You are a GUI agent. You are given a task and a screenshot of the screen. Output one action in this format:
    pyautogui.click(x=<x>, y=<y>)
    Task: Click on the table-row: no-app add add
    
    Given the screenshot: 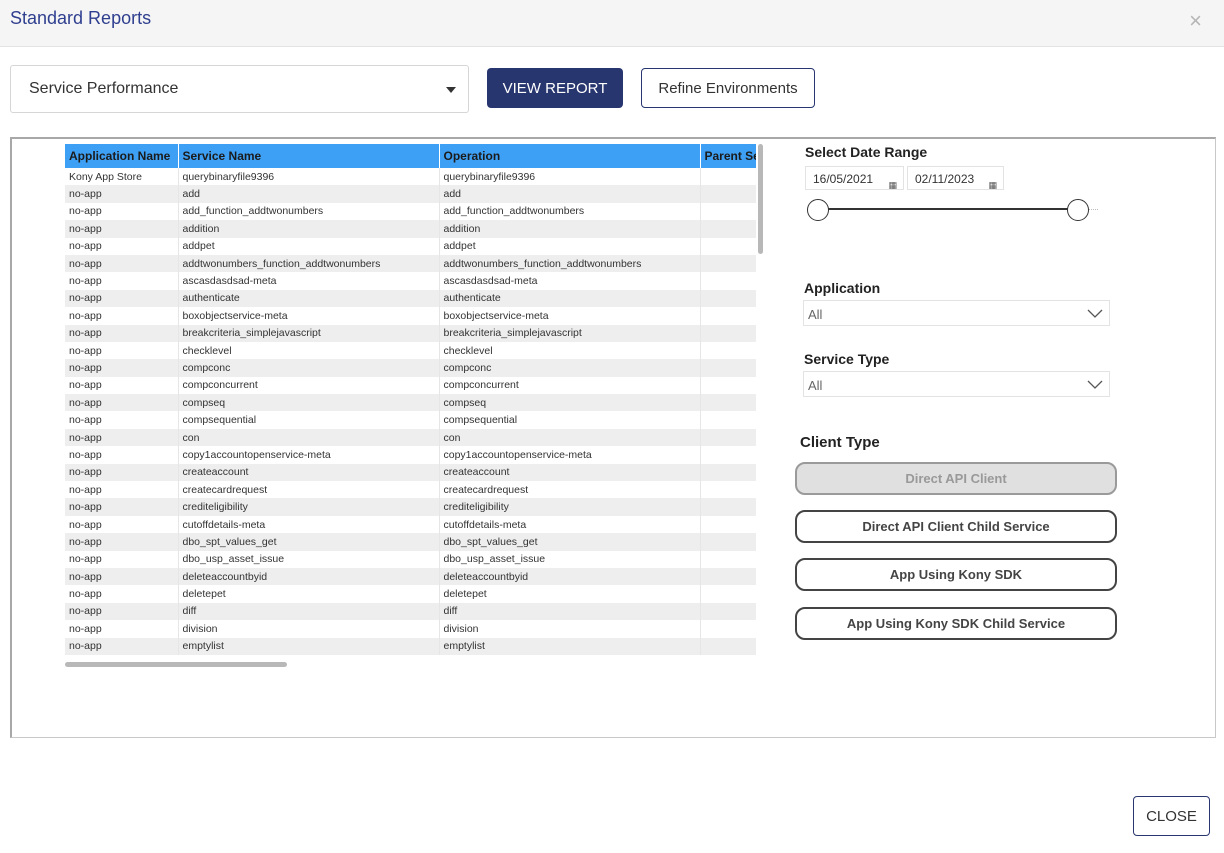 What is the action you would take?
    pyautogui.click(x=410, y=194)
    